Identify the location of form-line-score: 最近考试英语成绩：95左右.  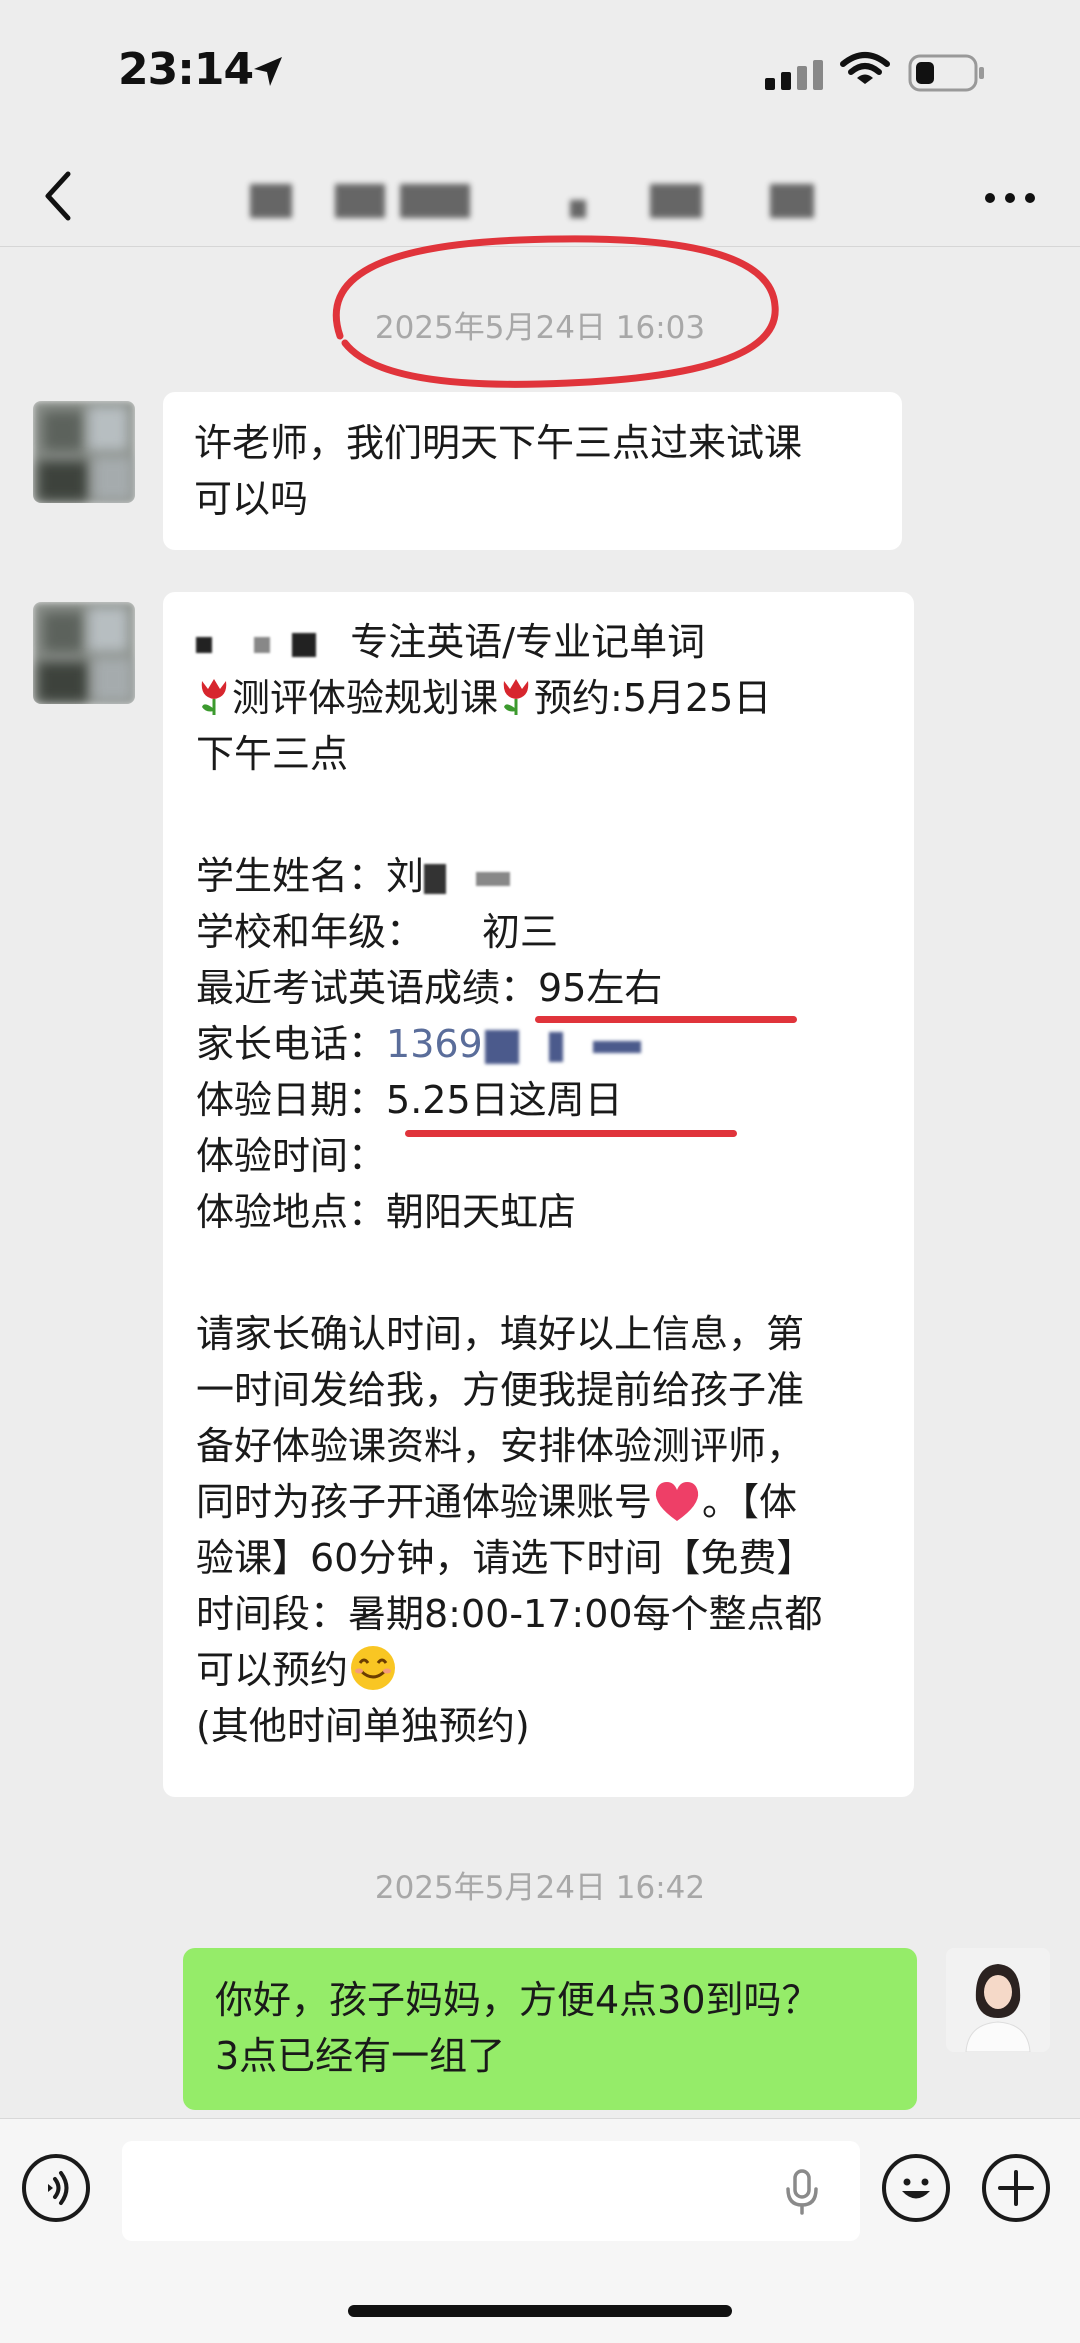
(429, 988).